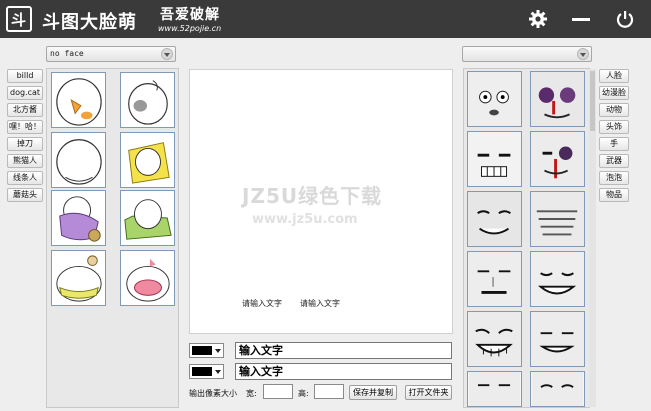 This screenshot has width=651, height=411. Describe the element at coordinates (190, 15) in the screenshot. I see `brand-name: 吾爱破解` at that location.